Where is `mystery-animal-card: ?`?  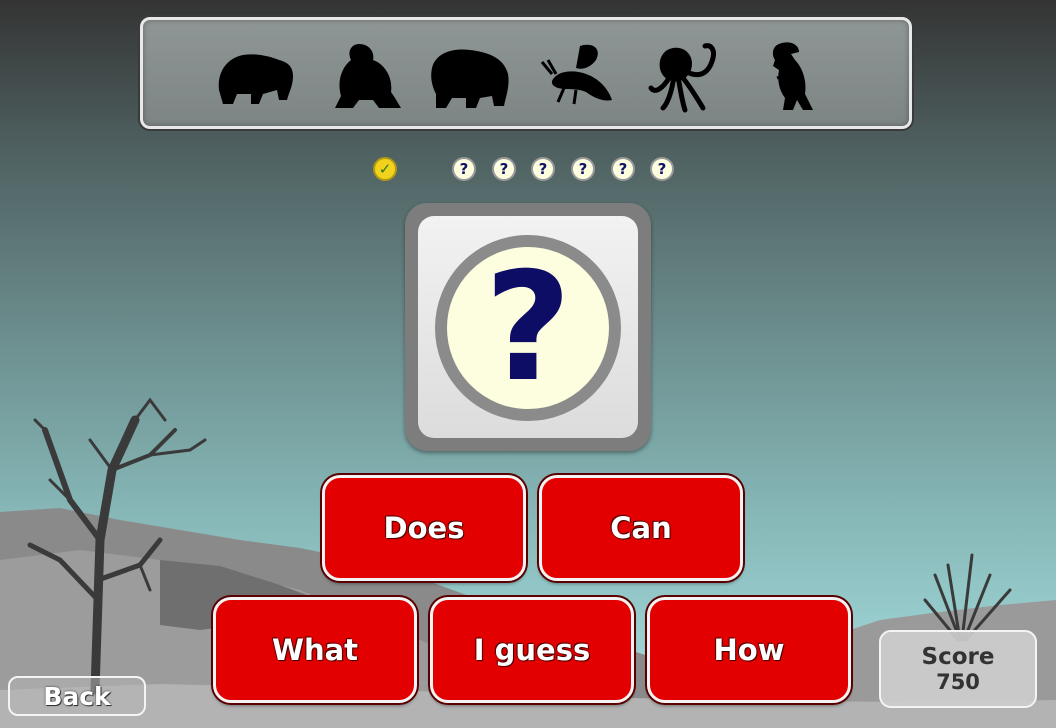
mystery-animal-card: ? is located at coordinates (528, 327).